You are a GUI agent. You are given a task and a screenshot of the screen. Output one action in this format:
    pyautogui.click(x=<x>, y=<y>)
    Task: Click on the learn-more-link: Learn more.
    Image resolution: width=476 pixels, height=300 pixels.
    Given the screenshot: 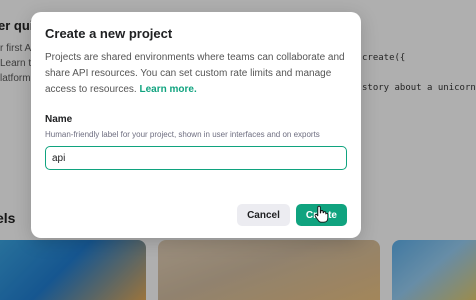 What is the action you would take?
    pyautogui.click(x=168, y=89)
    